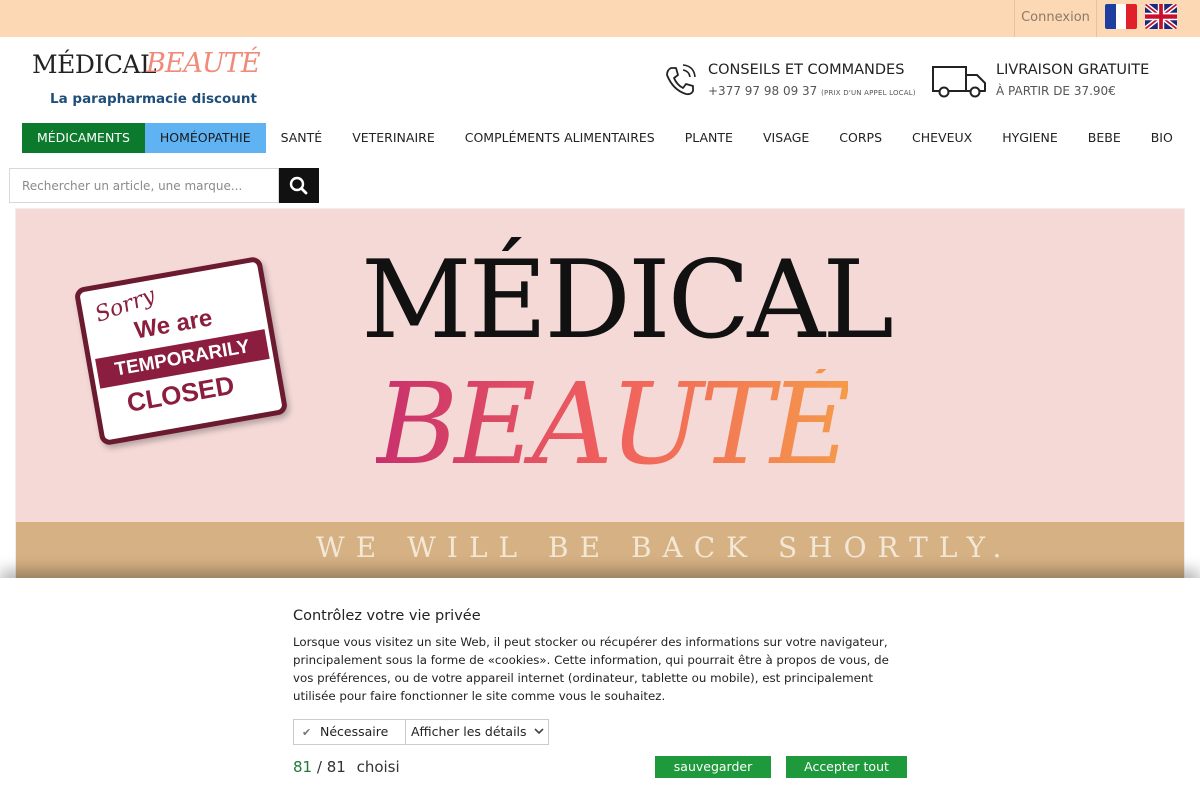 This screenshot has width=1200, height=800. Describe the element at coordinates (664, 547) in the screenshot. I see `banner-tagline: WE WILL BE BACK SHORTLY.` at that location.